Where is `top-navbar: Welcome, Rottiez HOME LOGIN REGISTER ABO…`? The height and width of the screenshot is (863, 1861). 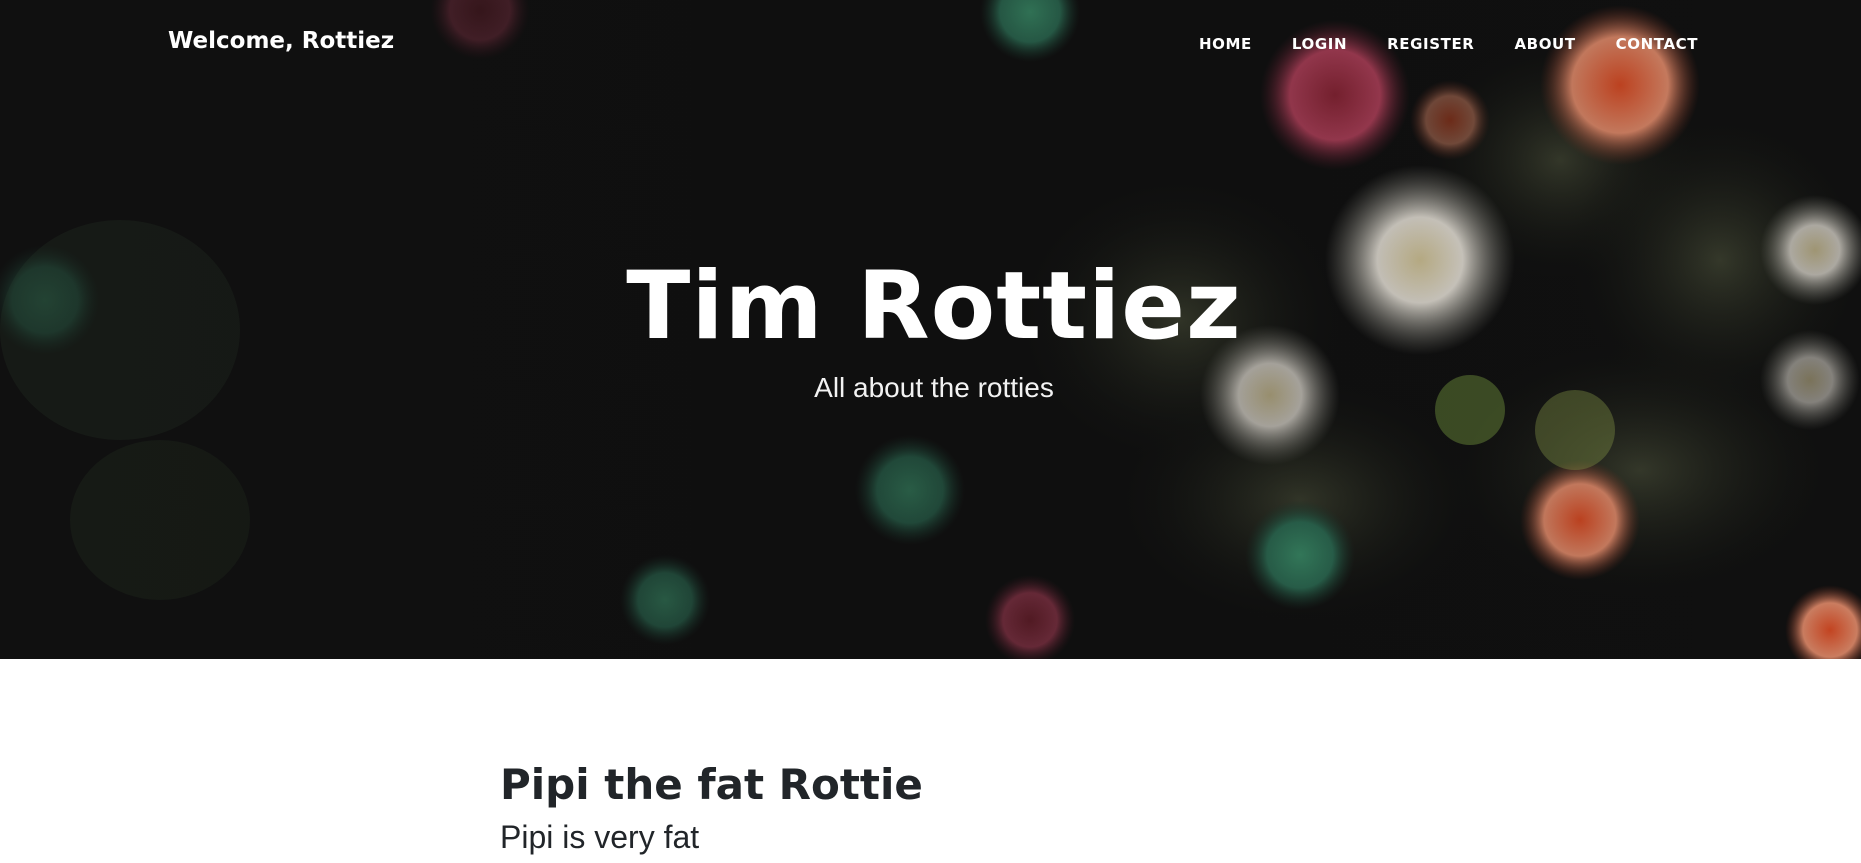 top-navbar: Welcome, Rottiez HOME LOGIN REGISTER ABO… is located at coordinates (930, 45).